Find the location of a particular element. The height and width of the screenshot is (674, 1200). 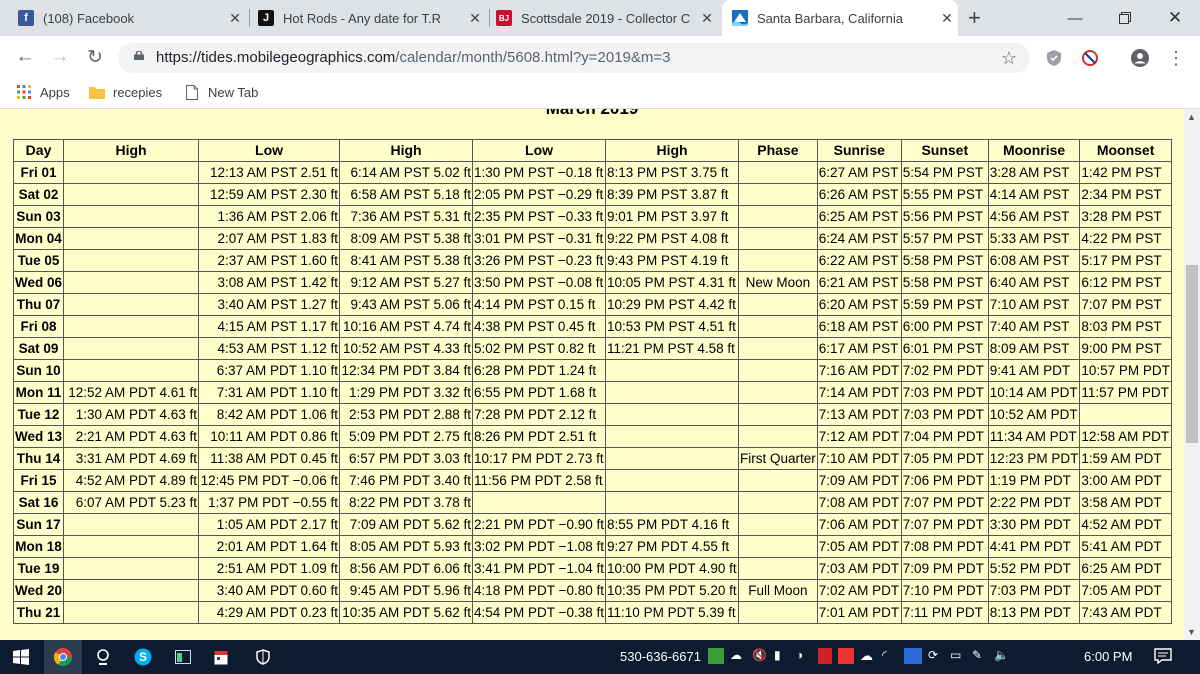

scroll-down-arrow: ▼ is located at coordinates (1191, 632).